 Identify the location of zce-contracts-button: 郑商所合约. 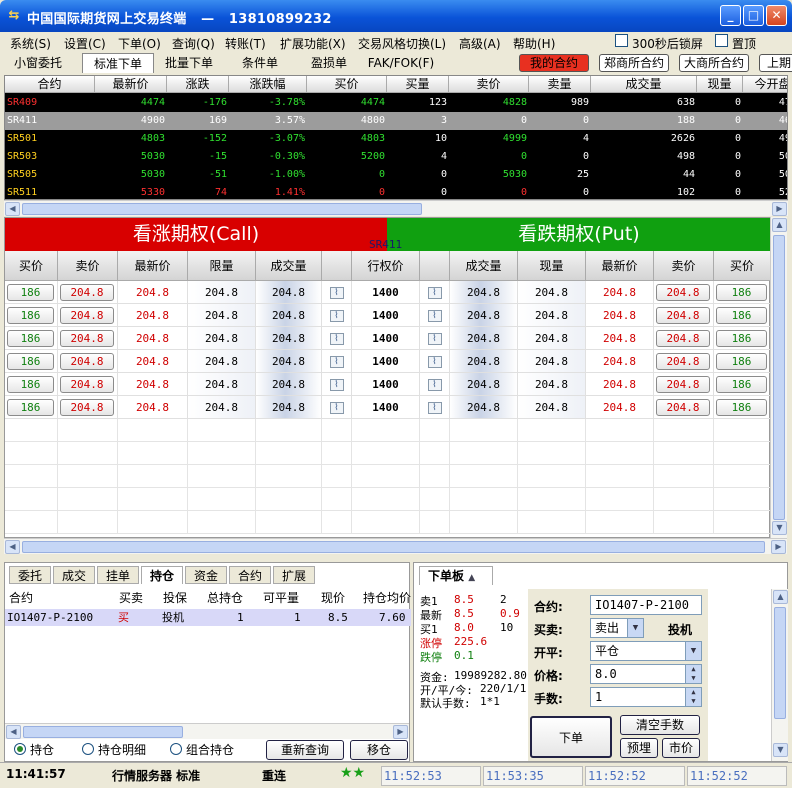
(634, 63).